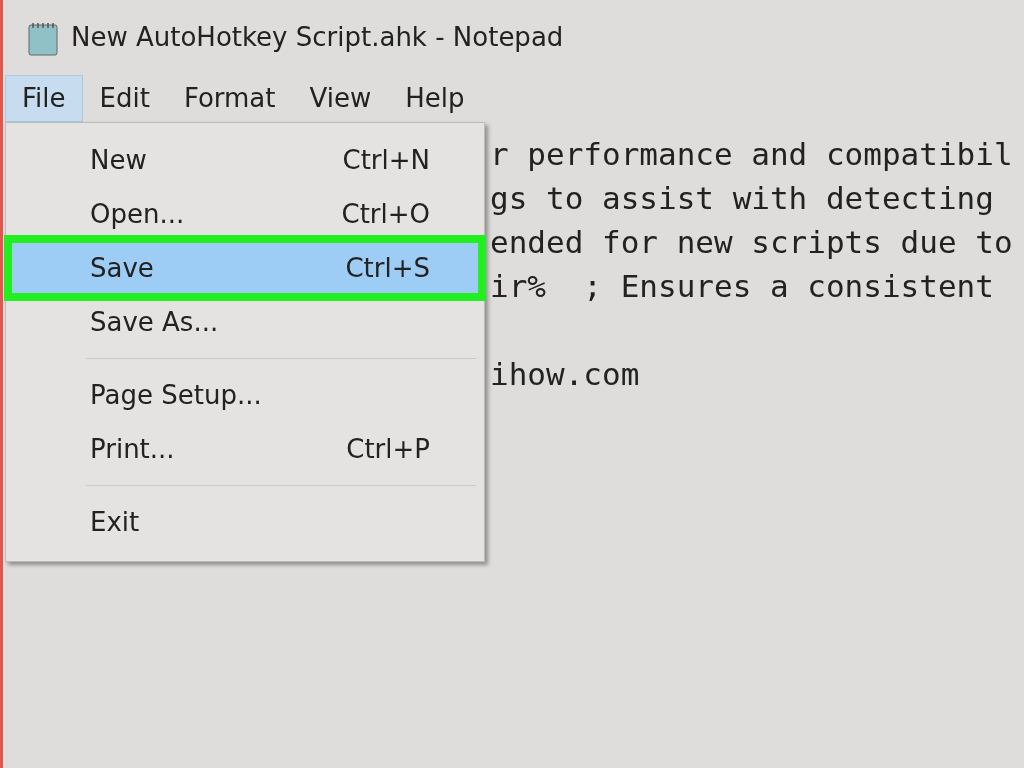 This screenshot has width=1024, height=768. What do you see at coordinates (245, 214) in the screenshot?
I see `menu-option: Open... Ctrl+O` at bounding box center [245, 214].